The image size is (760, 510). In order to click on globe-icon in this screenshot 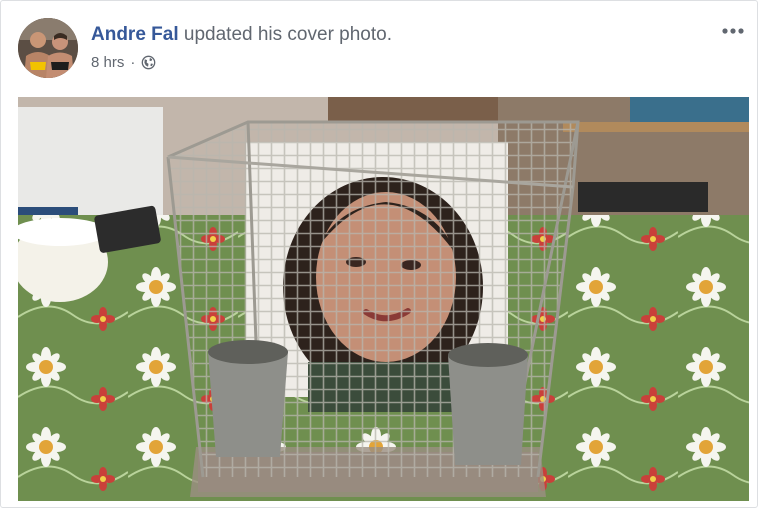, I will do `click(148, 62)`.